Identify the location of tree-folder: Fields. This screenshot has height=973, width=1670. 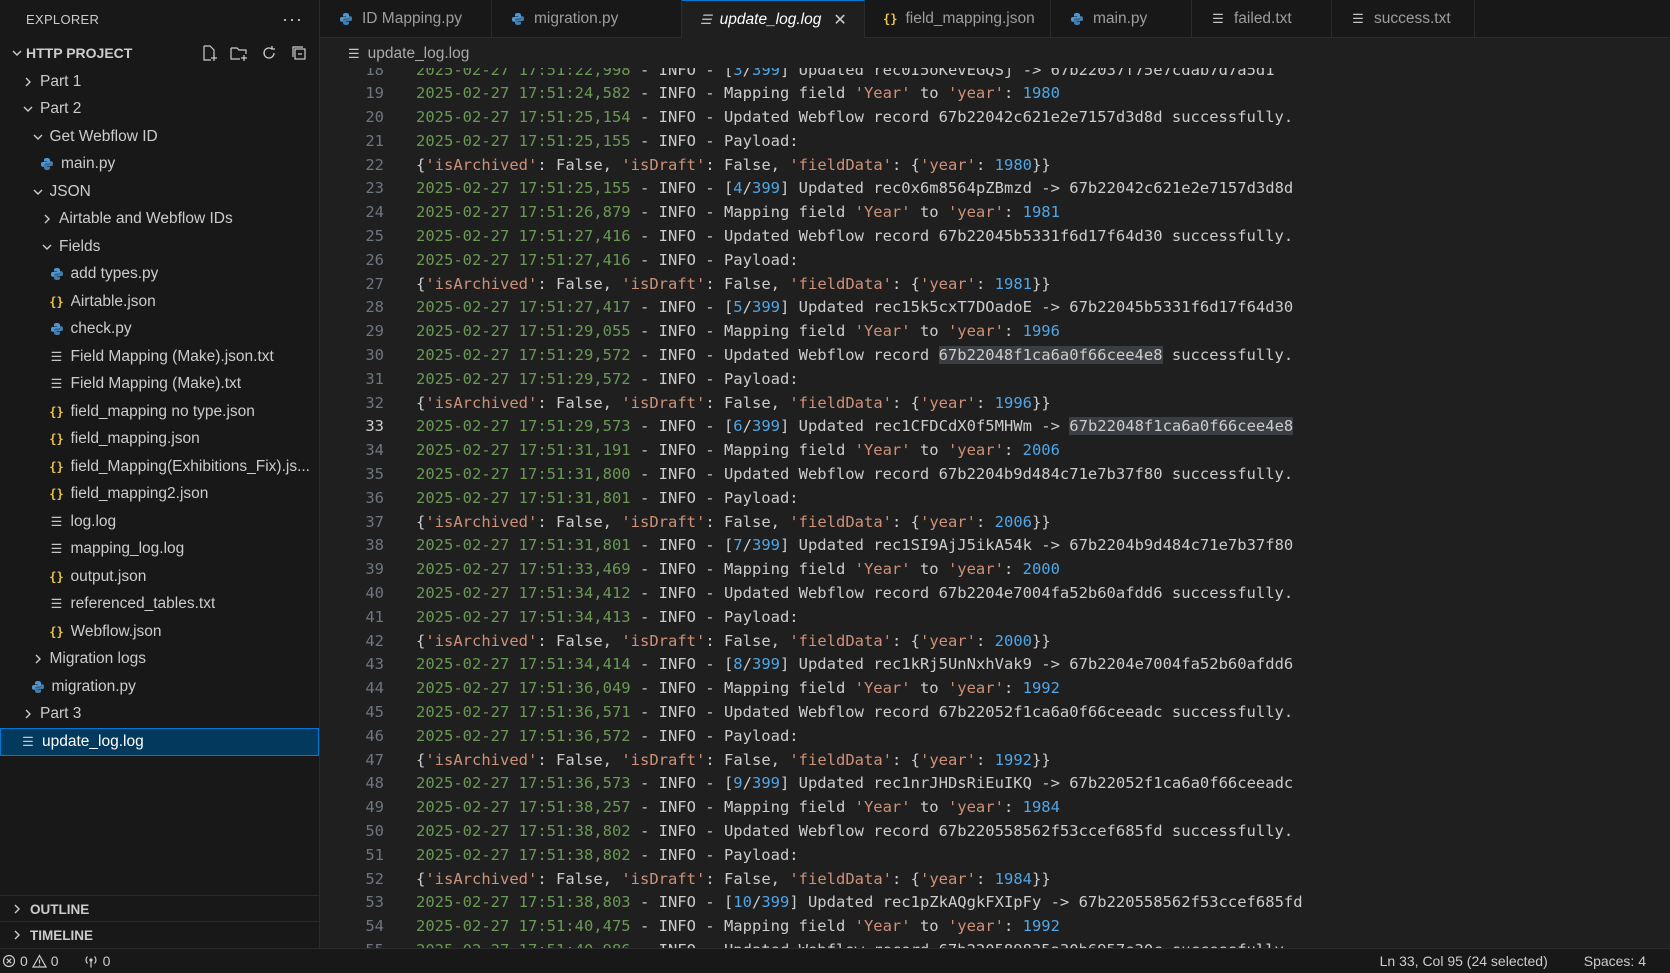
(159, 247).